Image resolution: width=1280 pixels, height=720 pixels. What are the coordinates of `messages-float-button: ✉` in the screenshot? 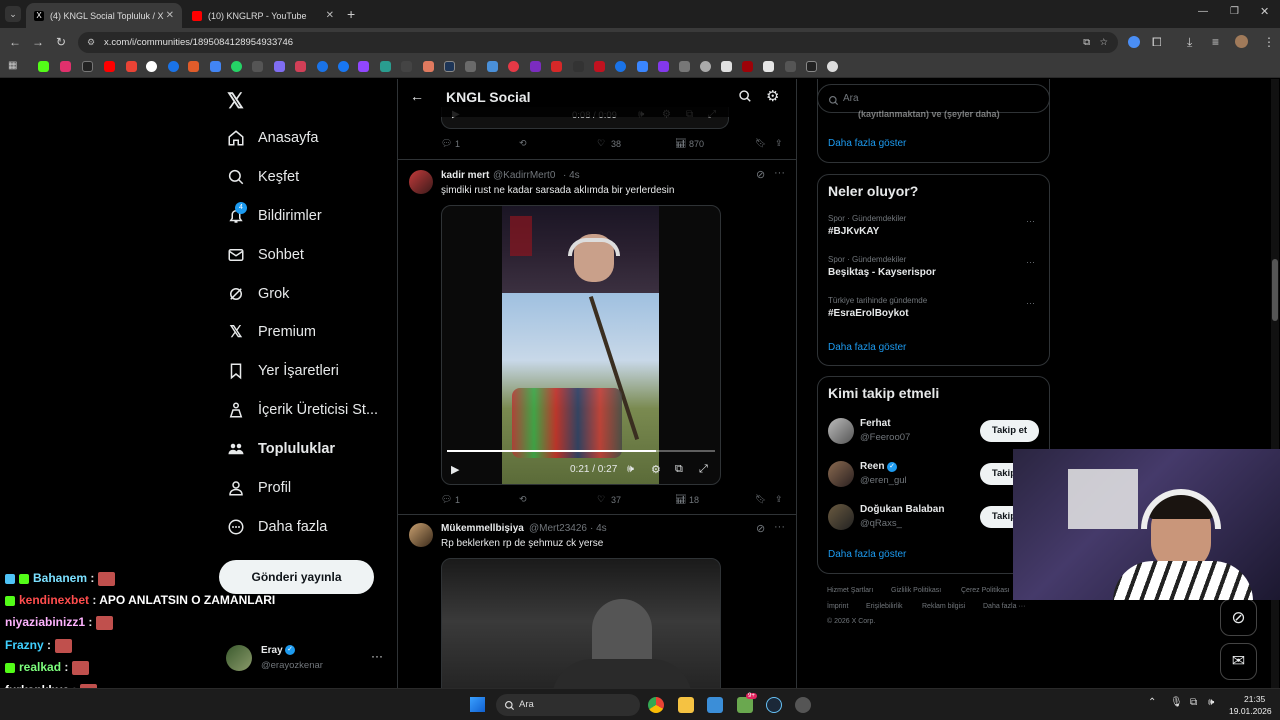 It's located at (1238, 661).